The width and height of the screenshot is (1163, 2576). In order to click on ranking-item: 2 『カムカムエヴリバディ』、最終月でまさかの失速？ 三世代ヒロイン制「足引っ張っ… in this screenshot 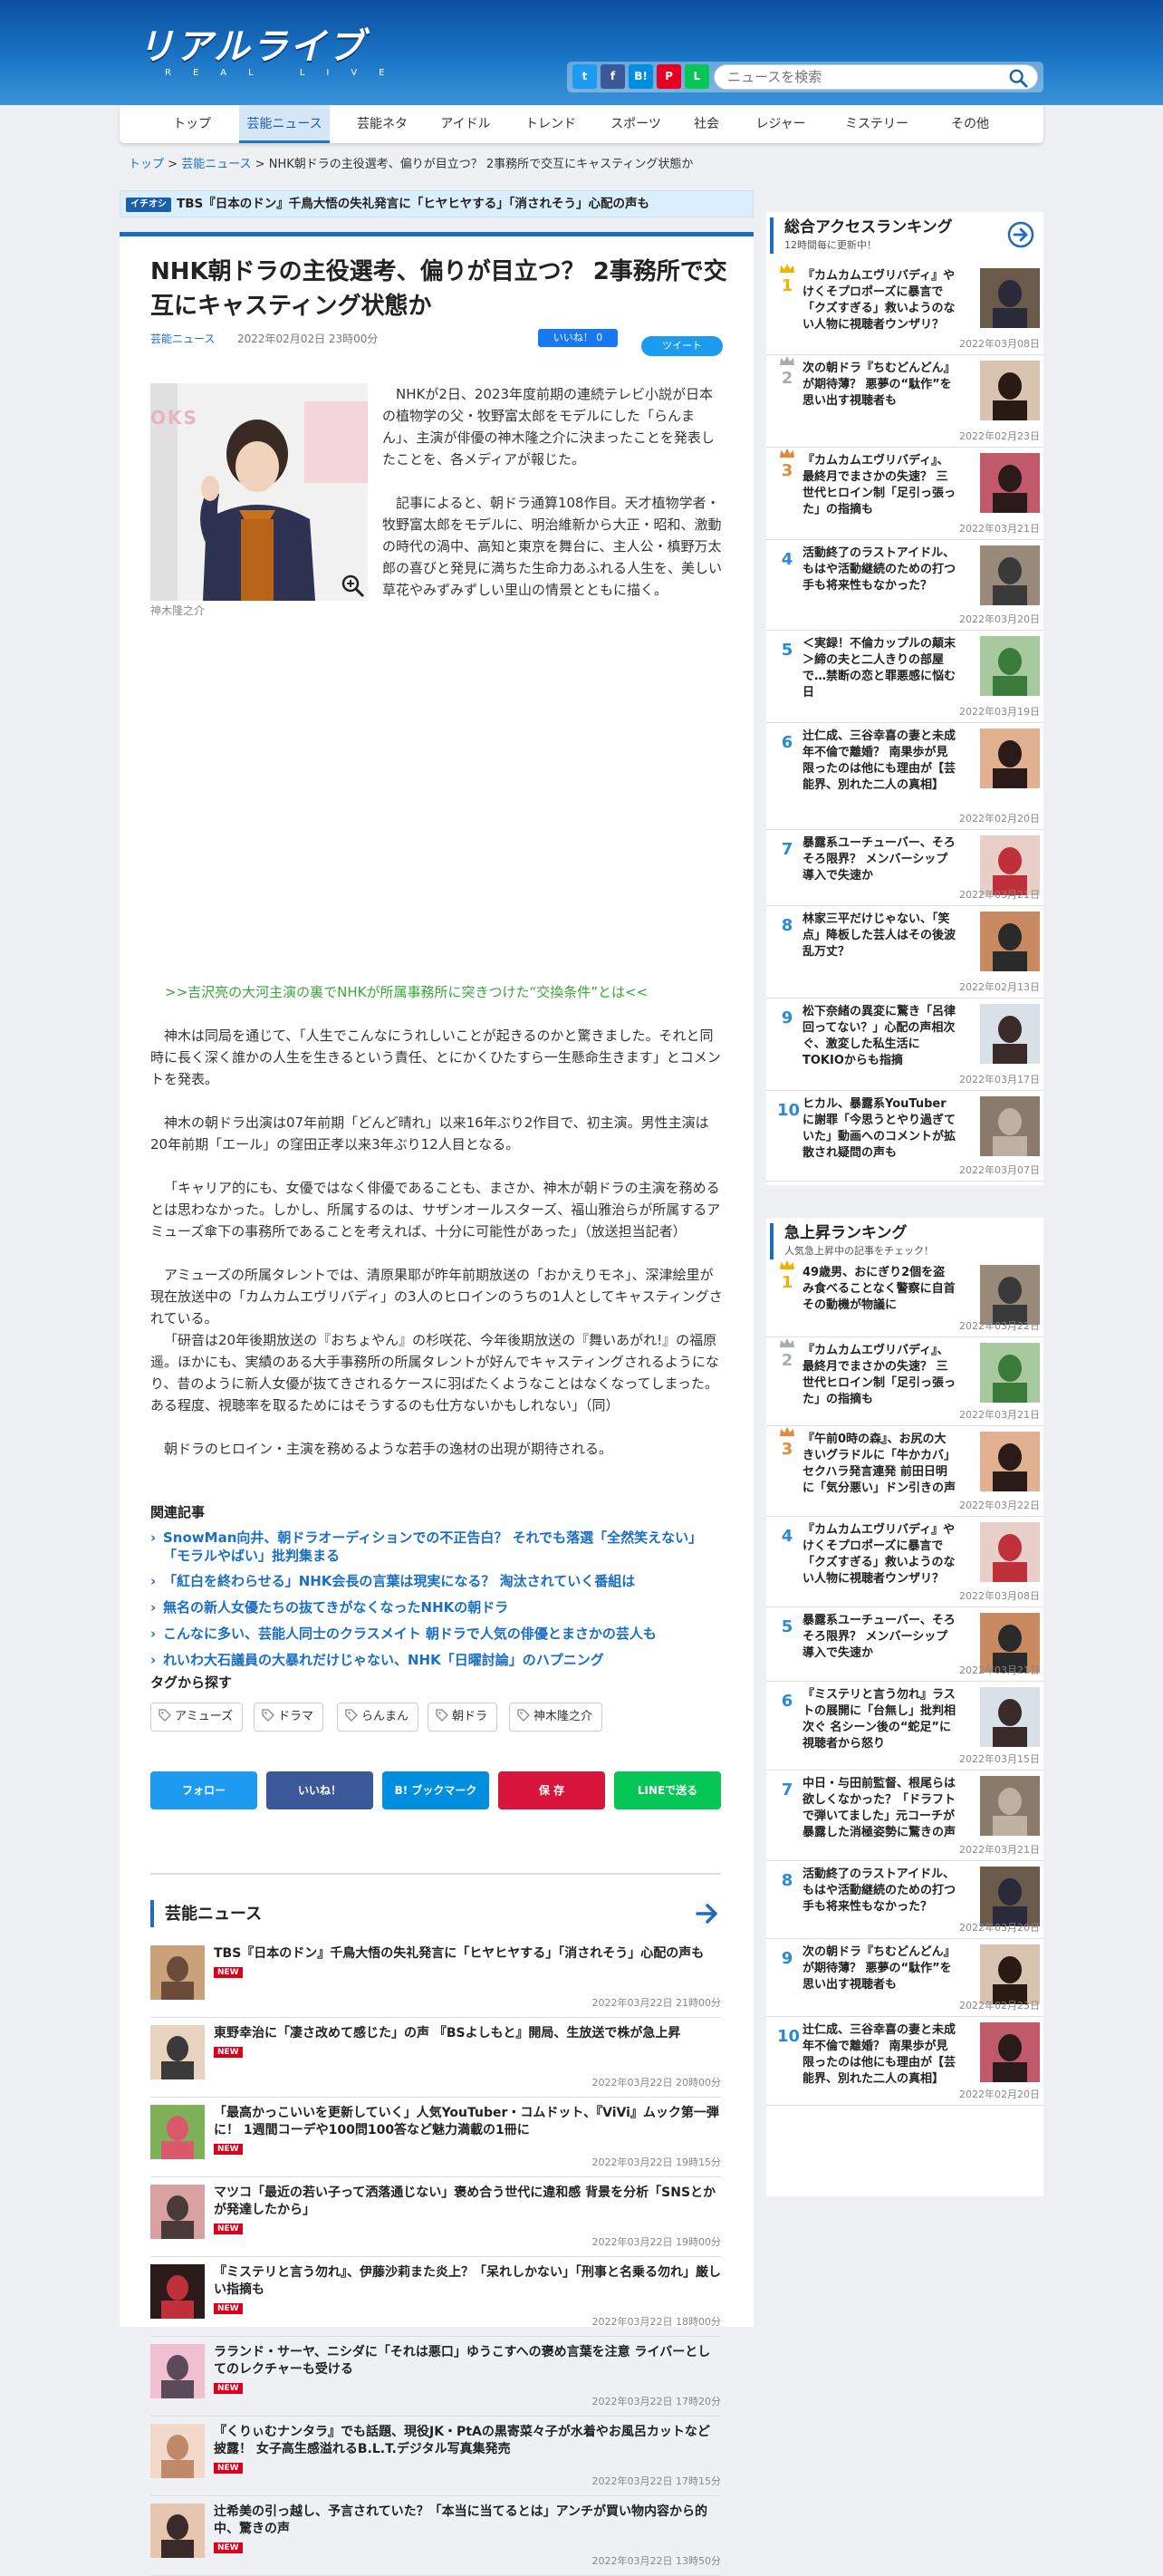, I will do `click(904, 1381)`.